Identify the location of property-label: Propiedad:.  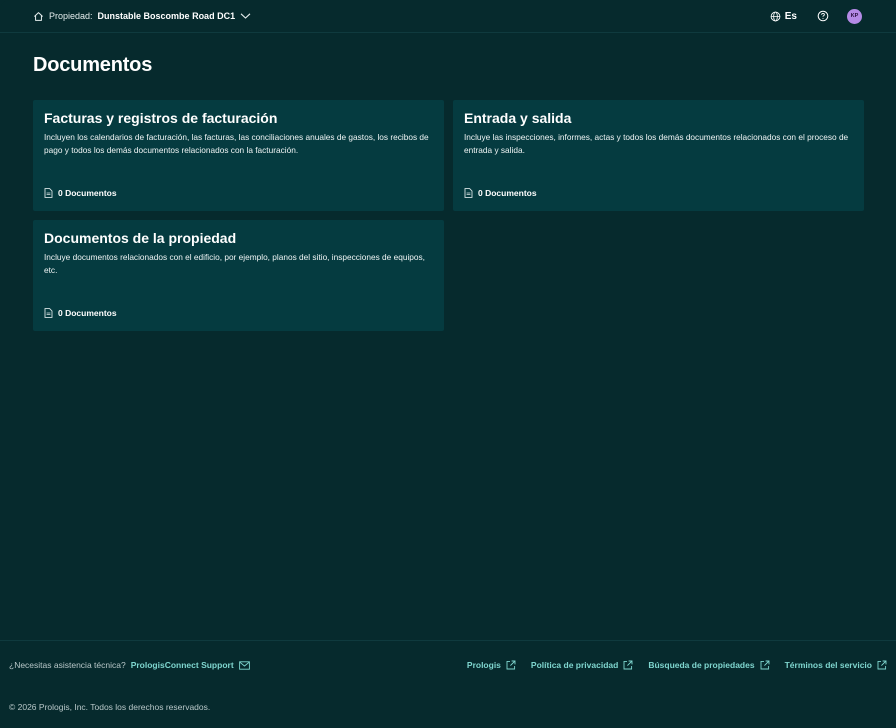
(71, 16).